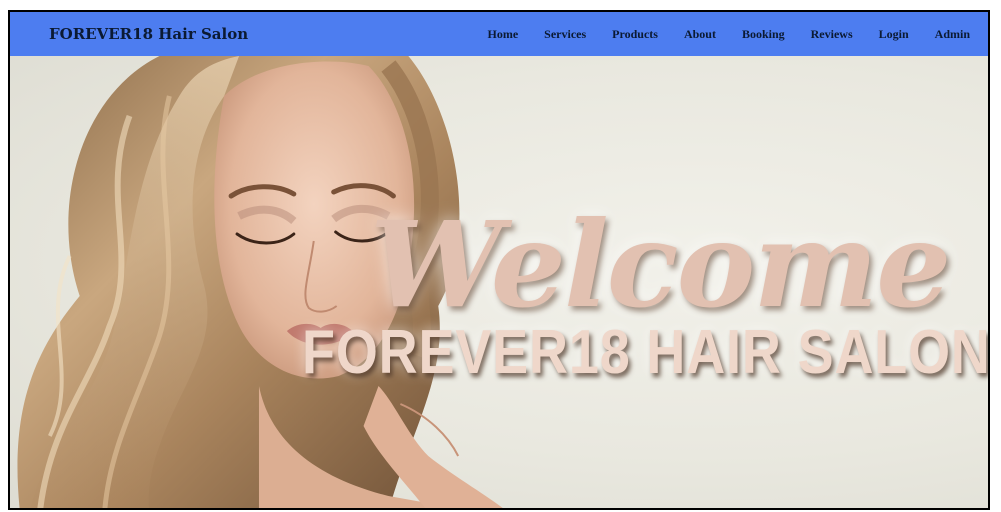 The image size is (1001, 512). I want to click on brand-logo: FOREVER18 Hair Salon, so click(148, 34).